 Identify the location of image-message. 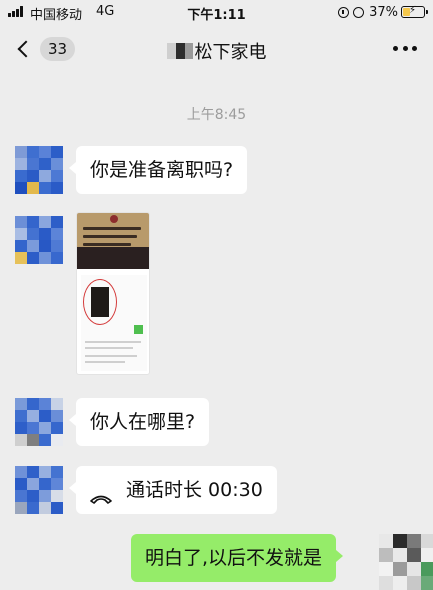
(113, 293).